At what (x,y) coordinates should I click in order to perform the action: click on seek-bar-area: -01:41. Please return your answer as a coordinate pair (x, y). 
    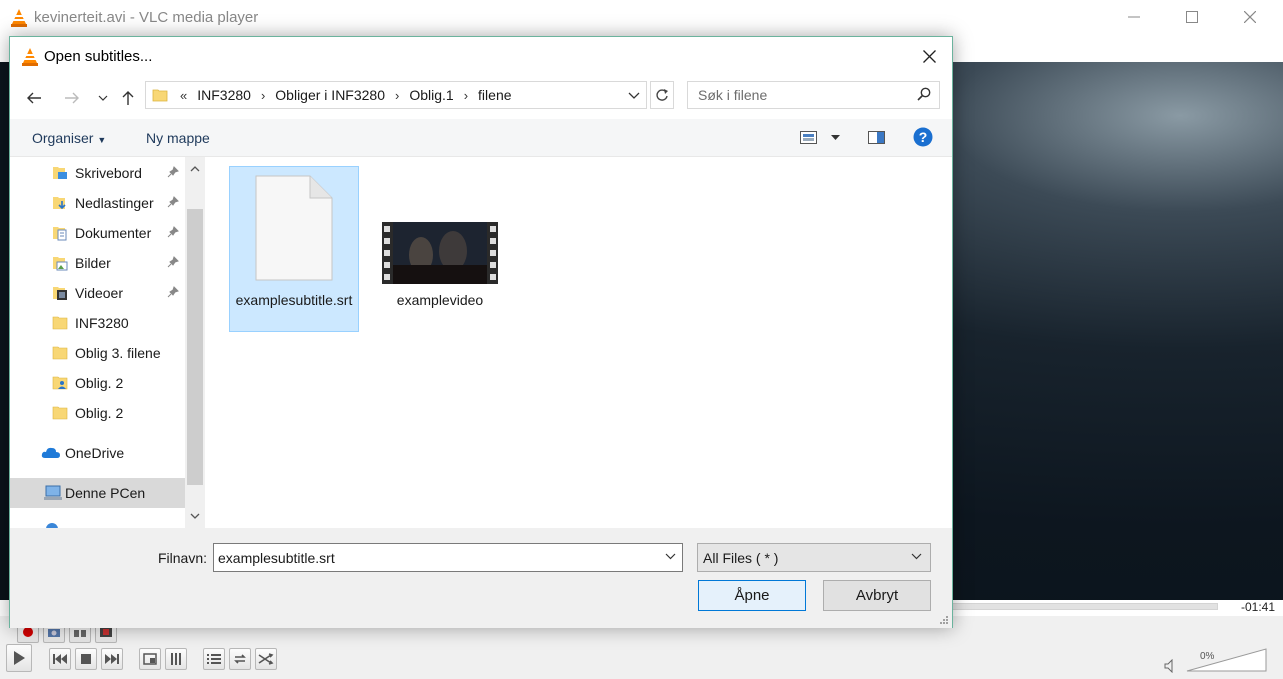
    Looking at the image, I should click on (1117, 608).